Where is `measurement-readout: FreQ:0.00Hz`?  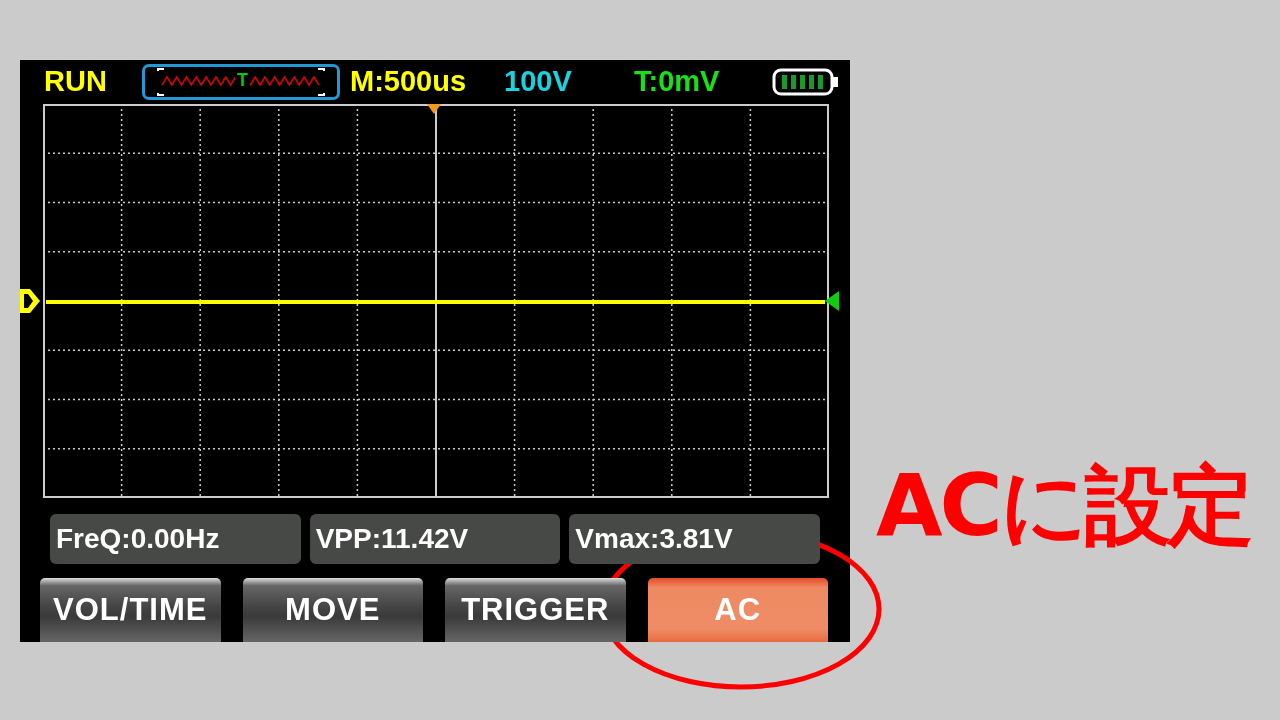 measurement-readout: FreQ:0.00Hz is located at coordinates (175, 539).